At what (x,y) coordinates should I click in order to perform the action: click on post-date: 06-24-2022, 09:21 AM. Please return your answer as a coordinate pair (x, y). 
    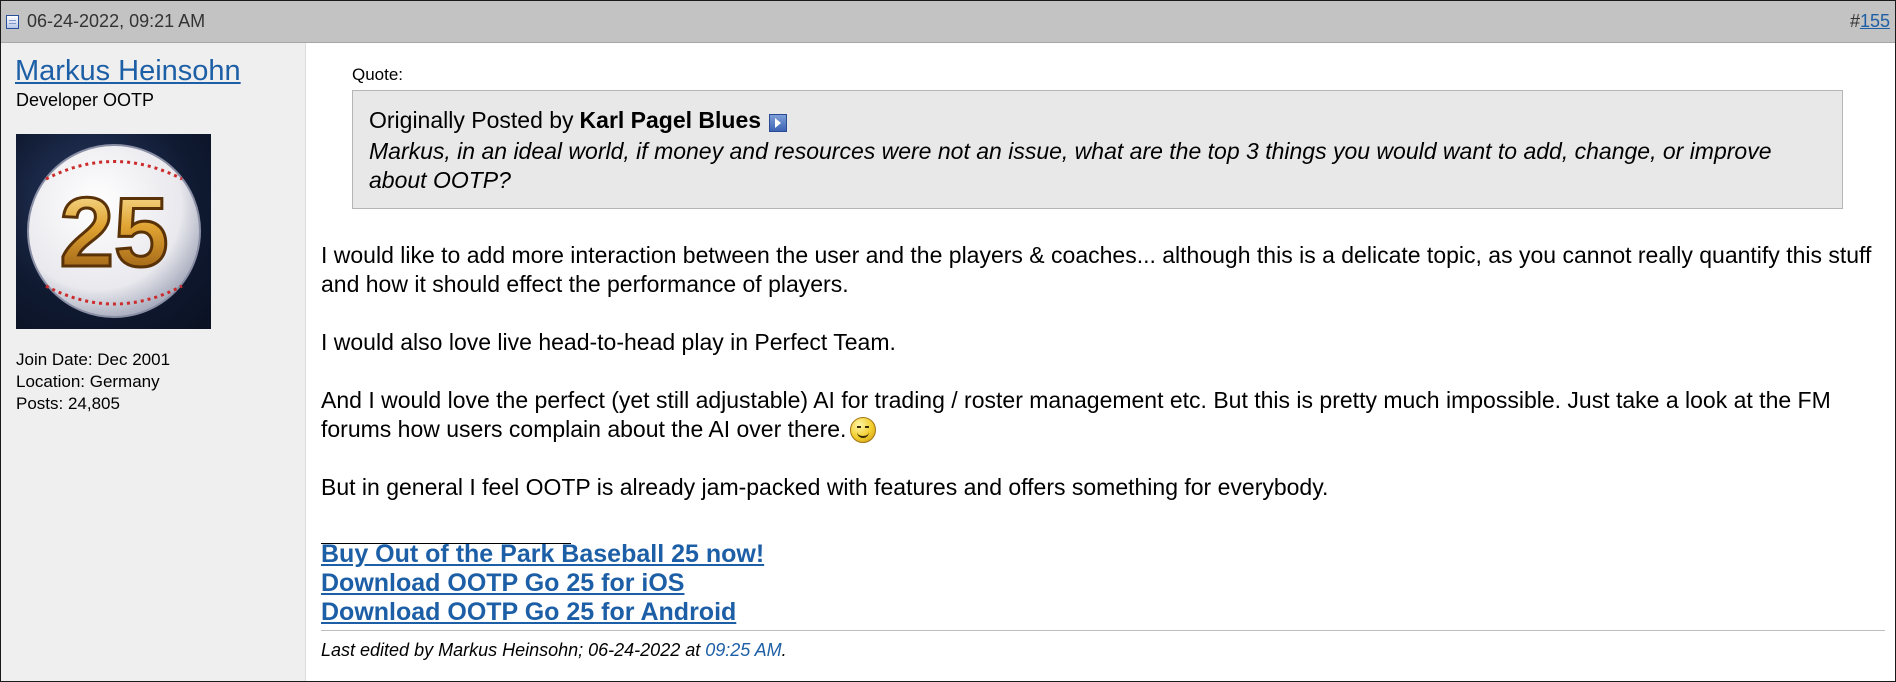
    Looking at the image, I should click on (116, 21).